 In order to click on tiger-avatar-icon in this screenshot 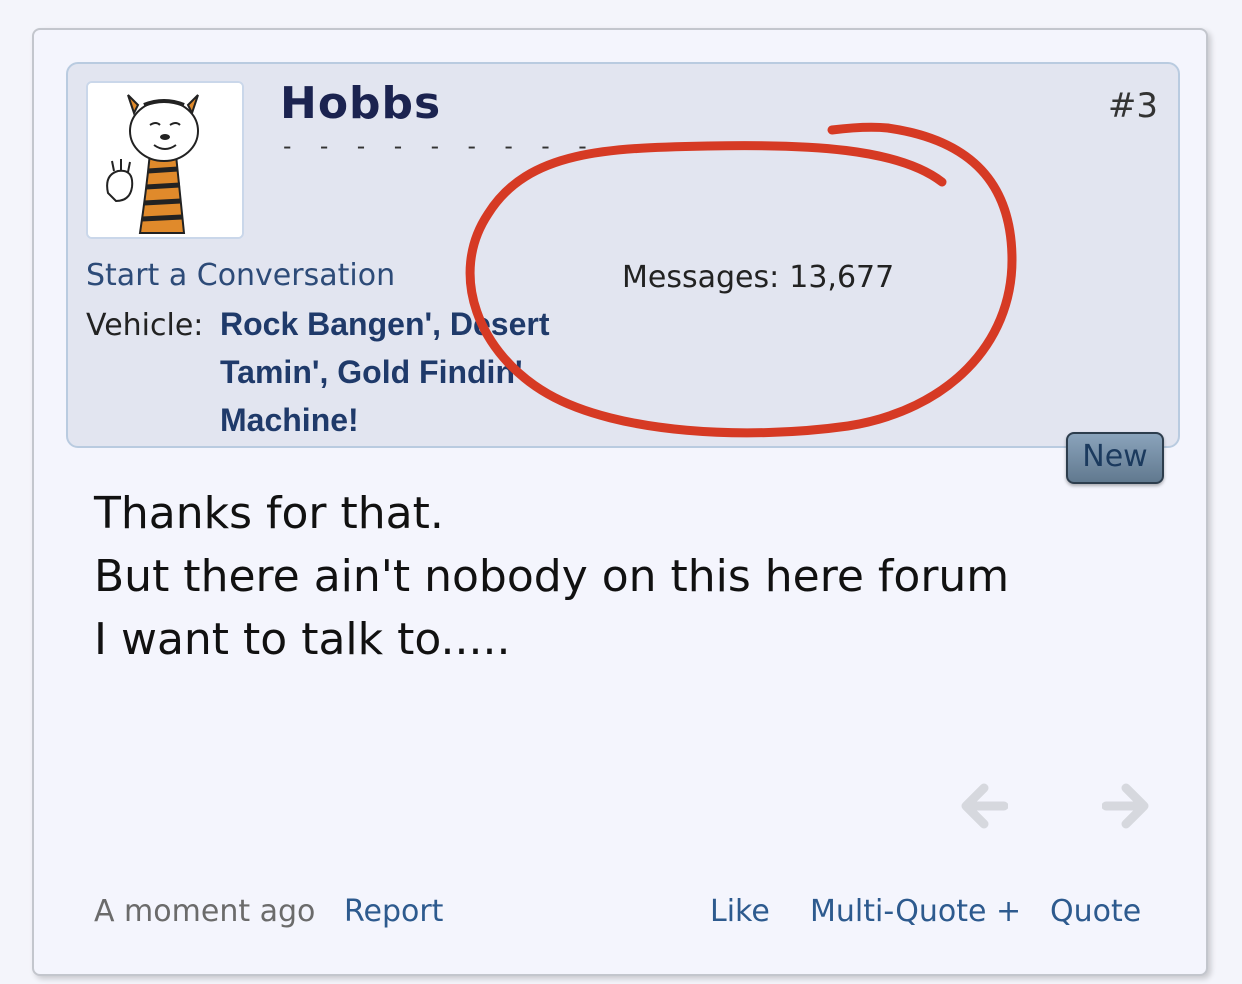, I will do `click(165, 160)`.